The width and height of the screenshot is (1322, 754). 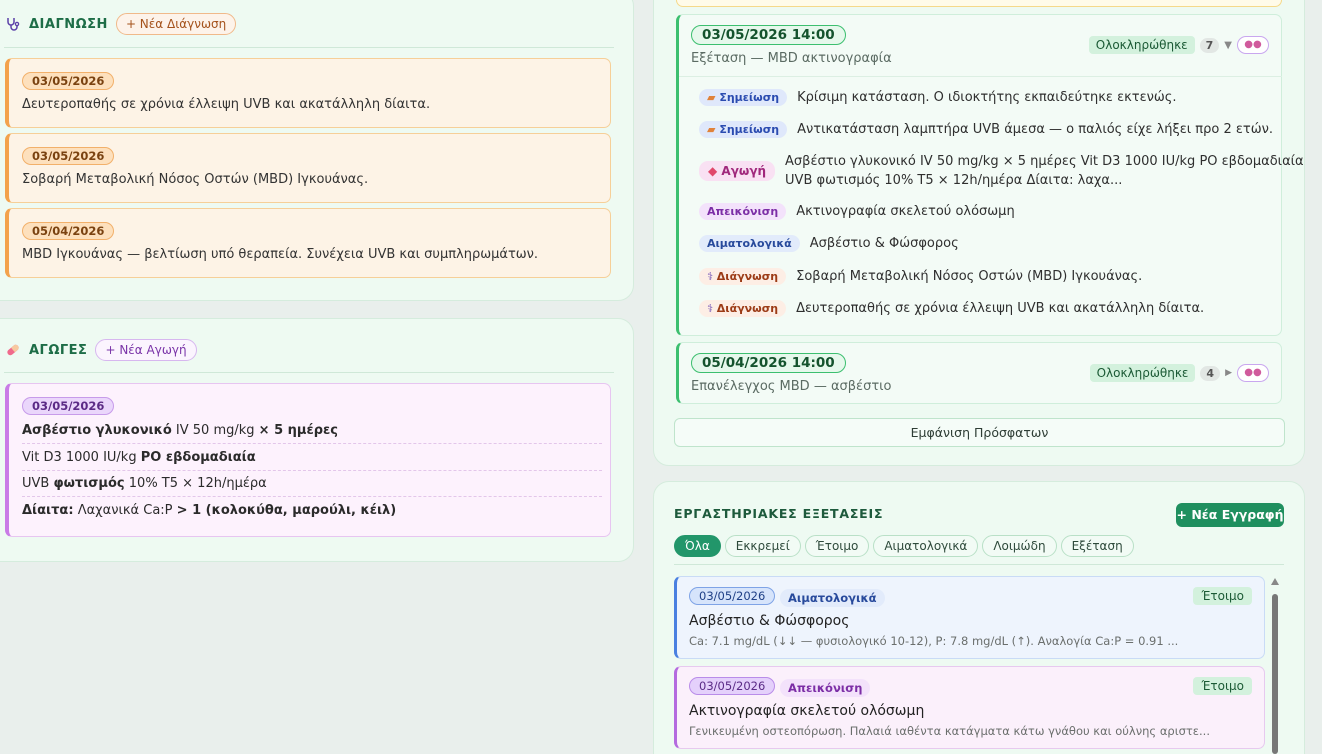 What do you see at coordinates (176, 24) in the screenshot?
I see `new-diagnosis-button: + Νέα Διάγνωση` at bounding box center [176, 24].